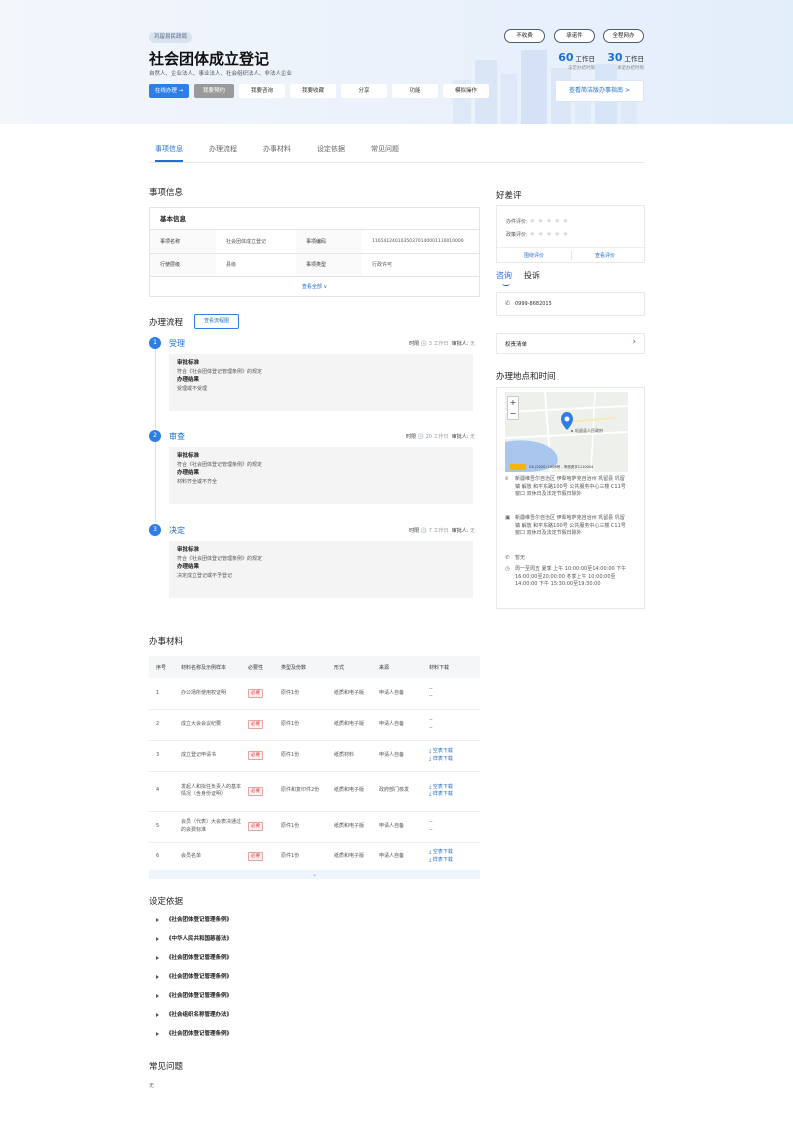  I want to click on action-buttons: 在线办理 → 我要预约 我要咨询 我要收藏 分享 功能 模拟操作, so click(319, 91).